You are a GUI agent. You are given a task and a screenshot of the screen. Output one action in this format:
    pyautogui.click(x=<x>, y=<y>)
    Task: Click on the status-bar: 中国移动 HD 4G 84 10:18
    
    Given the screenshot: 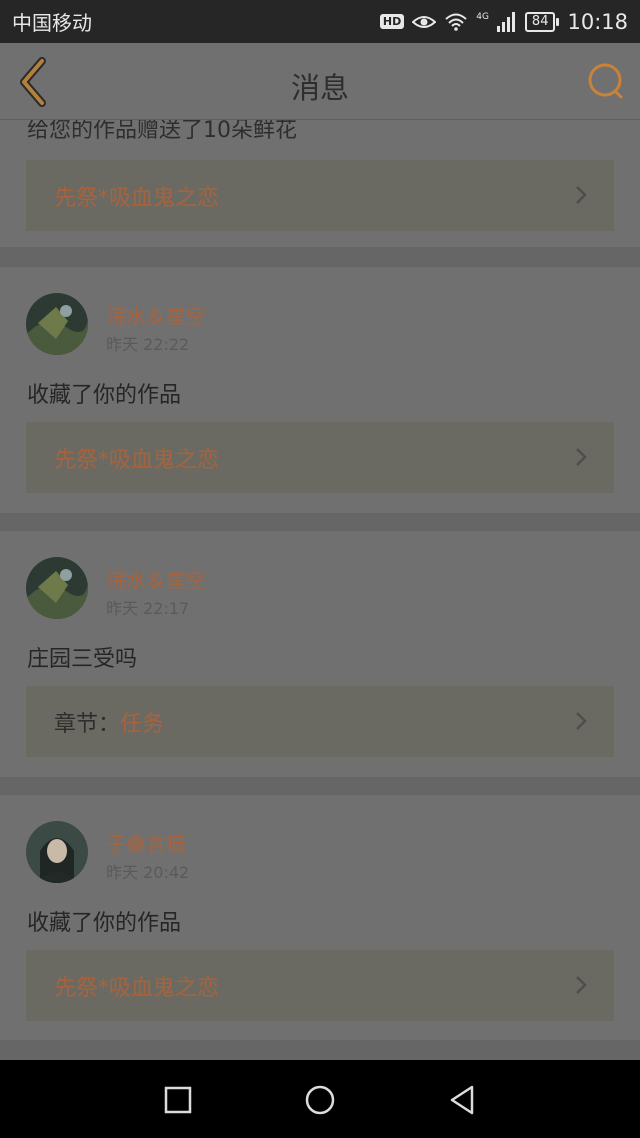 What is the action you would take?
    pyautogui.click(x=320, y=21)
    